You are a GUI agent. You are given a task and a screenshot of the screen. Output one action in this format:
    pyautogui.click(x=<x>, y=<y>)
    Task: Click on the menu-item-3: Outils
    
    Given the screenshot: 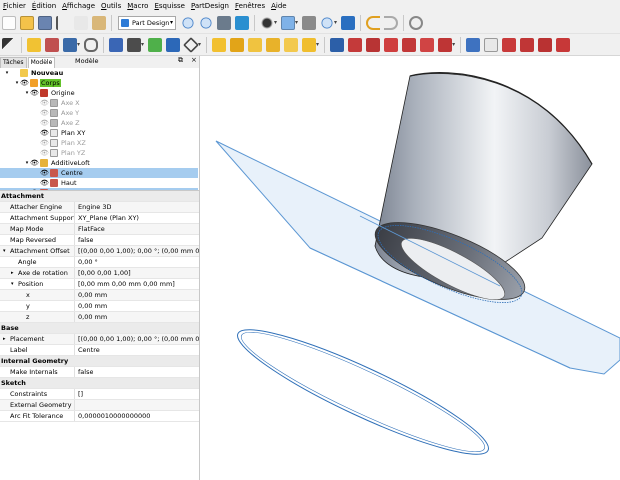 What is the action you would take?
    pyautogui.click(x=111, y=6)
    